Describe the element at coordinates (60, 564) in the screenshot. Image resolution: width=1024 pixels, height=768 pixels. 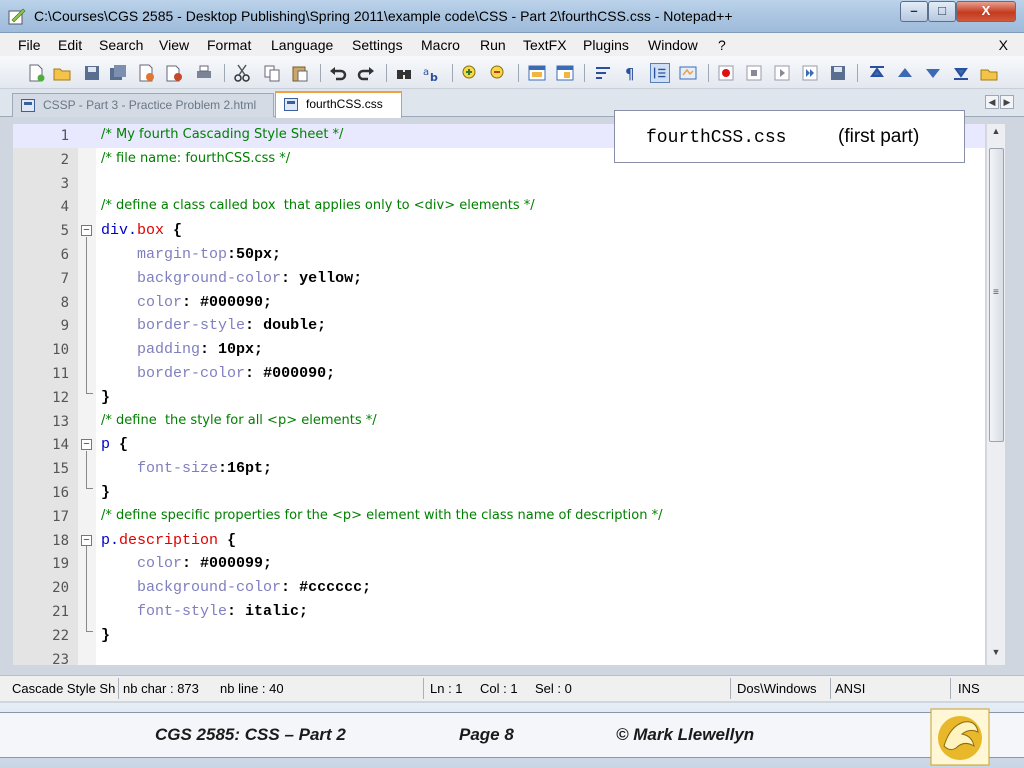
I see `line-number: 19` at that location.